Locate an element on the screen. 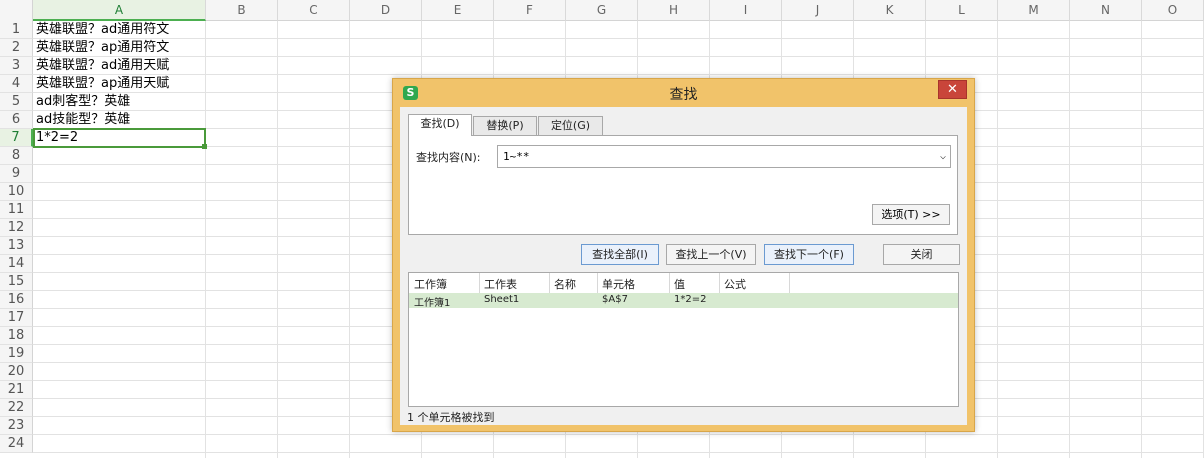 This screenshot has width=1204, height=458. row-header-24: 24 is located at coordinates (16, 444).